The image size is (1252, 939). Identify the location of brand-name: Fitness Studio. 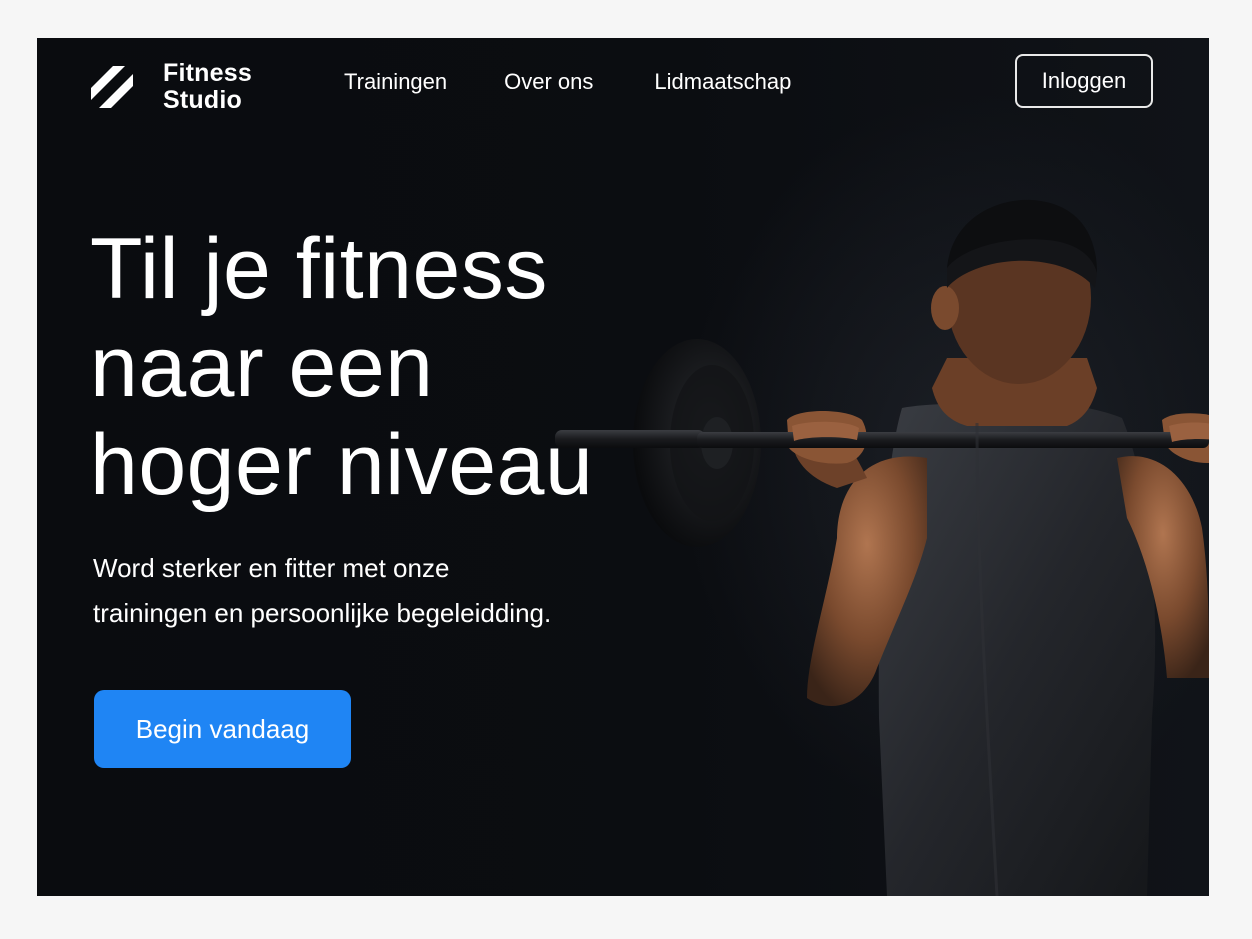
(207, 87).